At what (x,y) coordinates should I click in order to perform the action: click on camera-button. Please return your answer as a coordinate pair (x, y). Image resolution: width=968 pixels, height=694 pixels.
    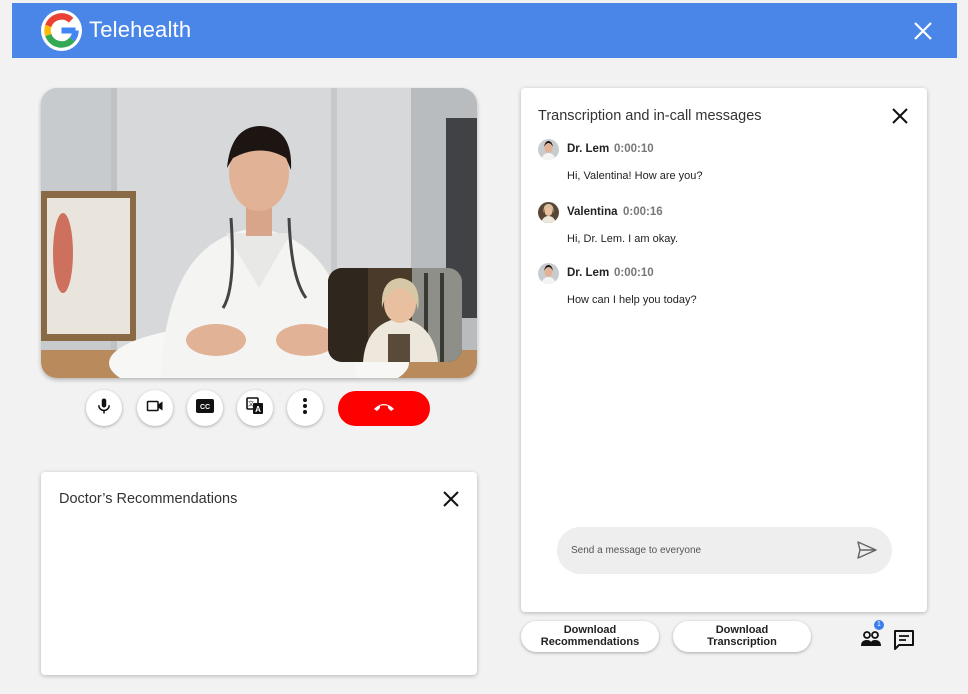
    Looking at the image, I should click on (155, 408).